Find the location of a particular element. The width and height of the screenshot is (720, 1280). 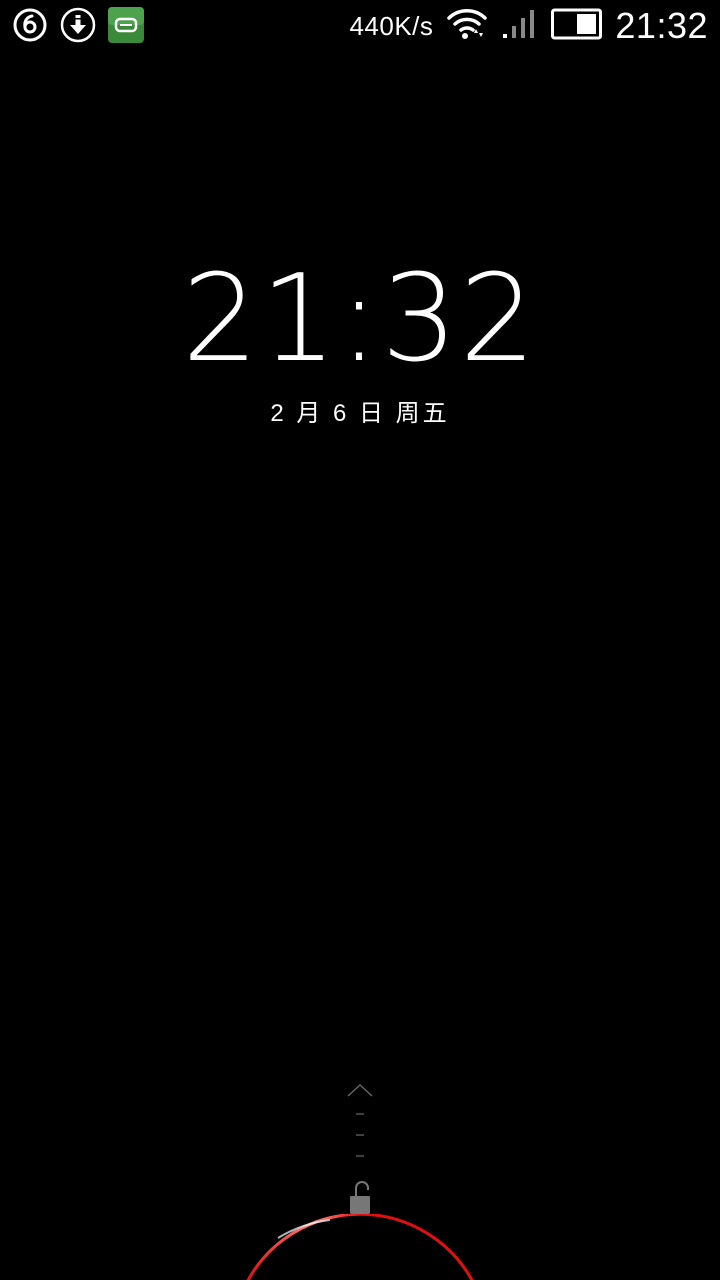

download-icon is located at coordinates (78, 25).